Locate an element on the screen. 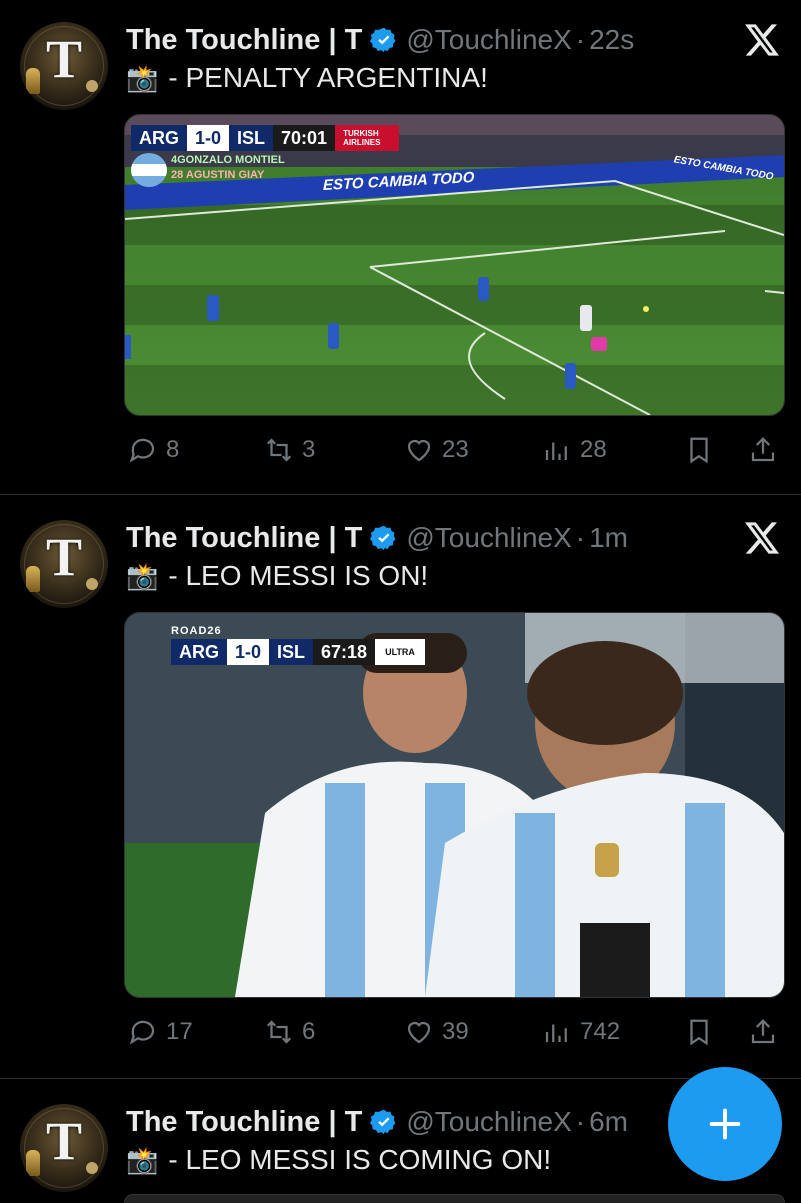 The width and height of the screenshot is (801, 1203). tweet-actions: 8 3 23 28 is located at coordinates (456, 450).